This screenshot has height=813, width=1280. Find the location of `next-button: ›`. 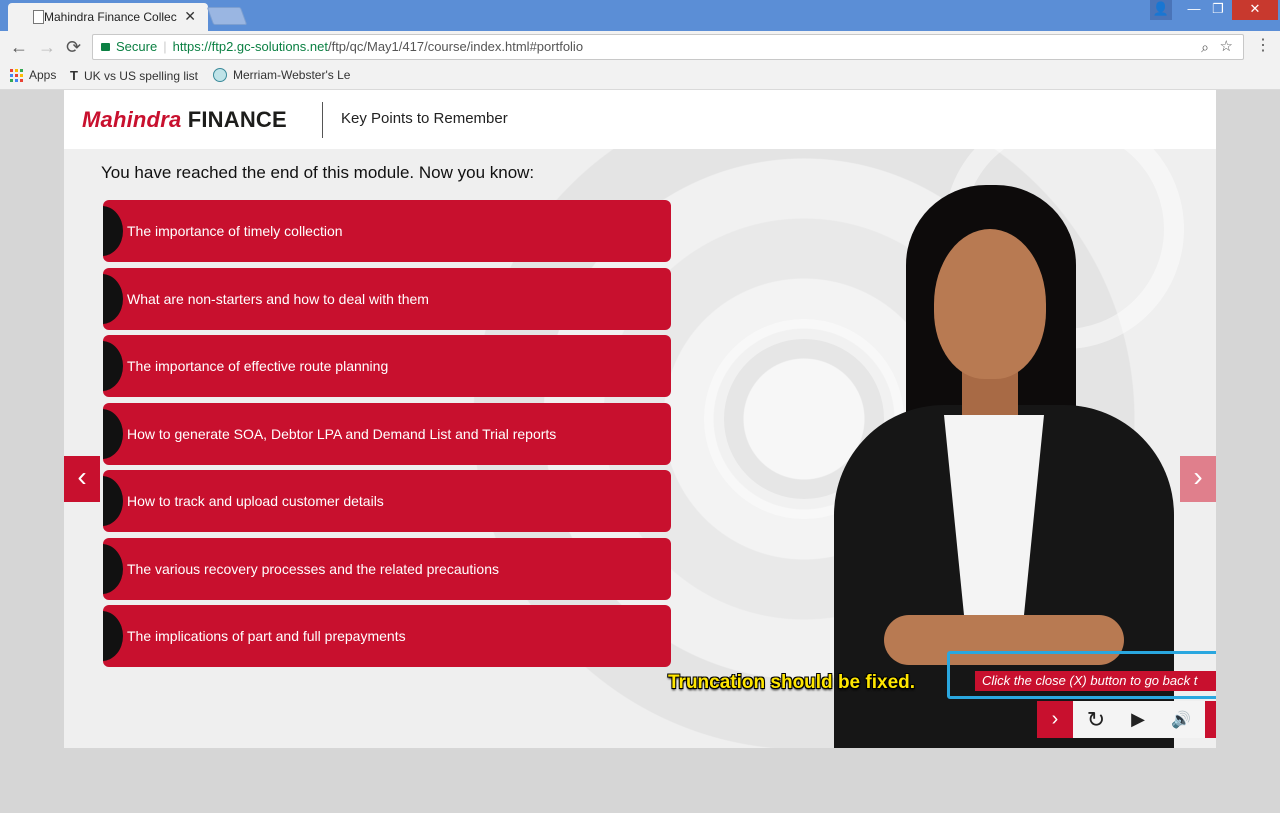

next-button: › is located at coordinates (1055, 719).